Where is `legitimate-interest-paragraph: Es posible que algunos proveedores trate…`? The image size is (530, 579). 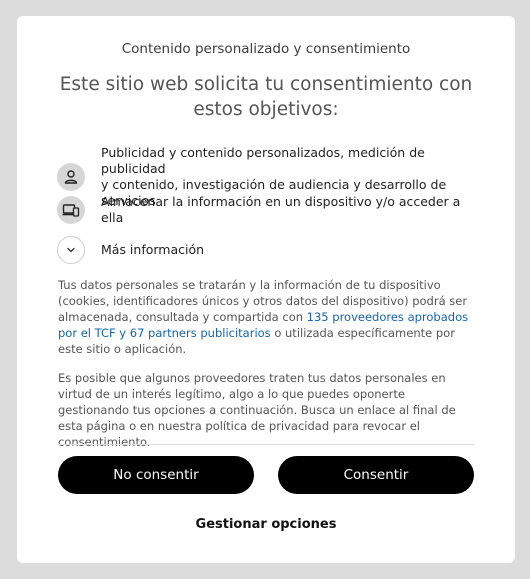 legitimate-interest-paragraph: Es posible que algunos proveedores trate… is located at coordinates (257, 410).